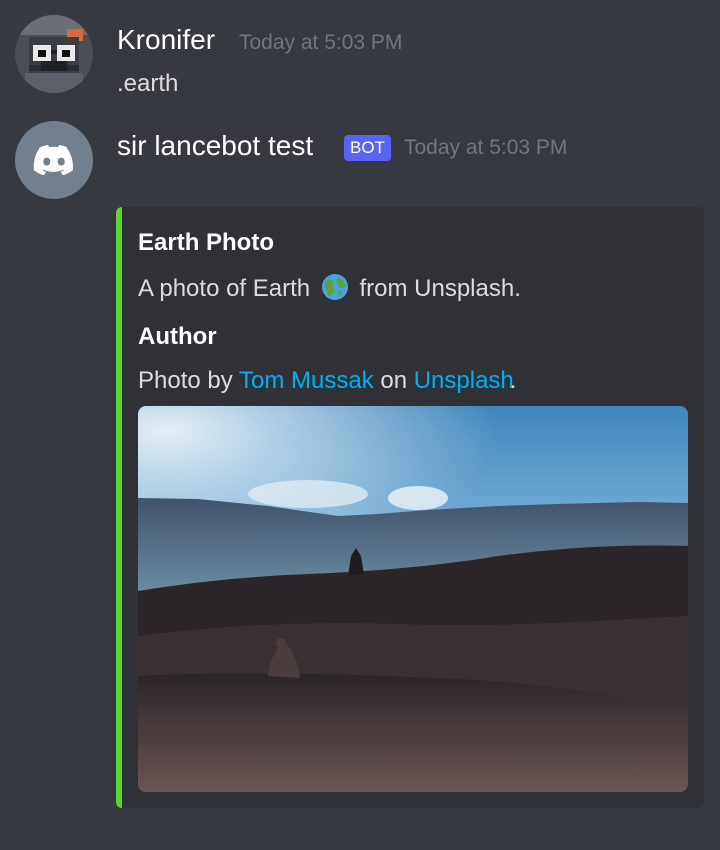 This screenshot has height=850, width=720. I want to click on field-name: Author, so click(177, 336).